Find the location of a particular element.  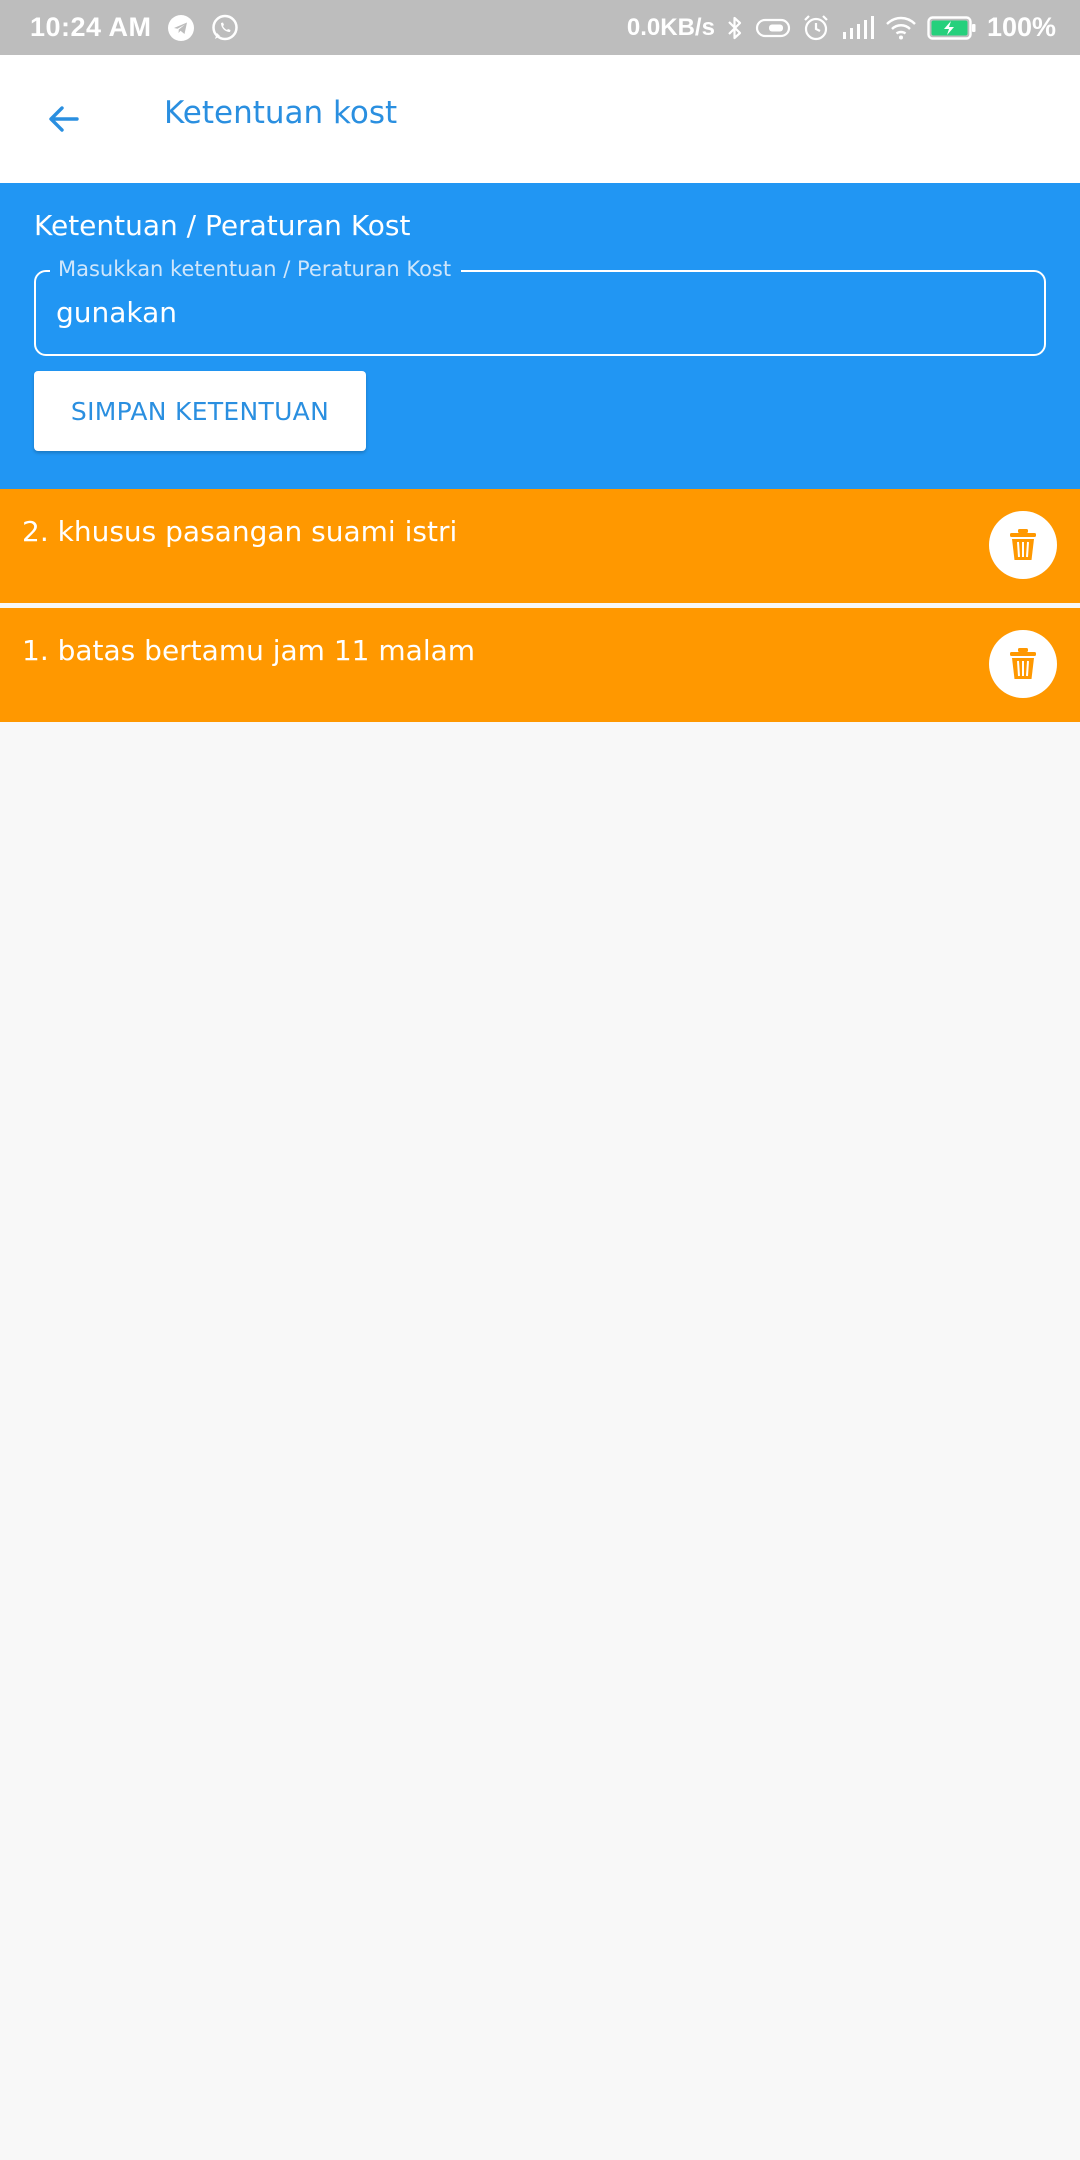

battery-percent: 100% is located at coordinates (1021, 27).